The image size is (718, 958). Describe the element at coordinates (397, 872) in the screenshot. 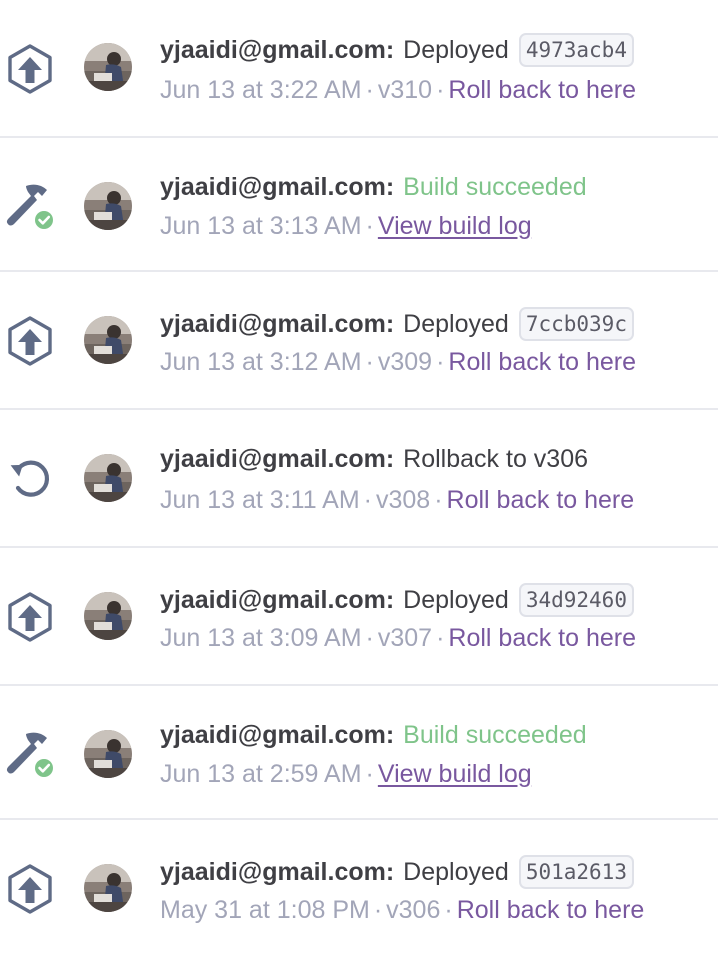

I see `activity-summary: yjaaidi@gmail.com: Deployed 501a2613` at that location.